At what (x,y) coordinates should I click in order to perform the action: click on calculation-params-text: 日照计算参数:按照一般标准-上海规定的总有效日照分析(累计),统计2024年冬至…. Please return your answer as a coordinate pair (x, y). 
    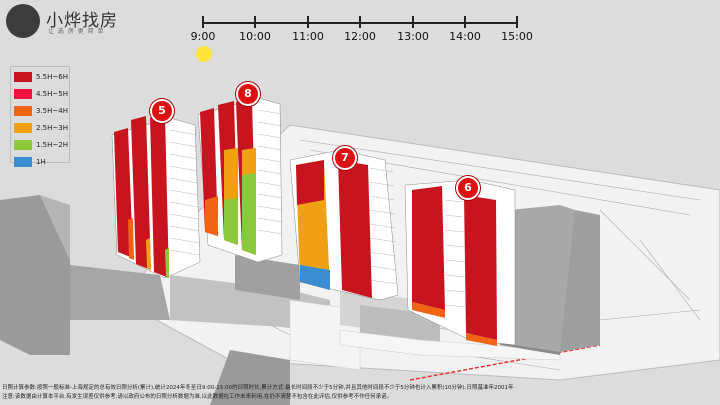
    Looking at the image, I should click on (258, 388).